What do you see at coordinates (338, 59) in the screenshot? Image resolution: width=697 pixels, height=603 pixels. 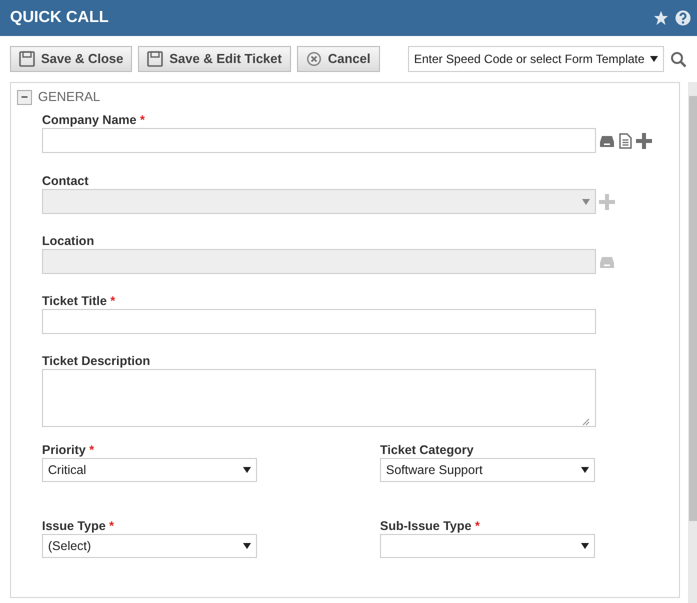 I see `cancel-button: Cancel` at bounding box center [338, 59].